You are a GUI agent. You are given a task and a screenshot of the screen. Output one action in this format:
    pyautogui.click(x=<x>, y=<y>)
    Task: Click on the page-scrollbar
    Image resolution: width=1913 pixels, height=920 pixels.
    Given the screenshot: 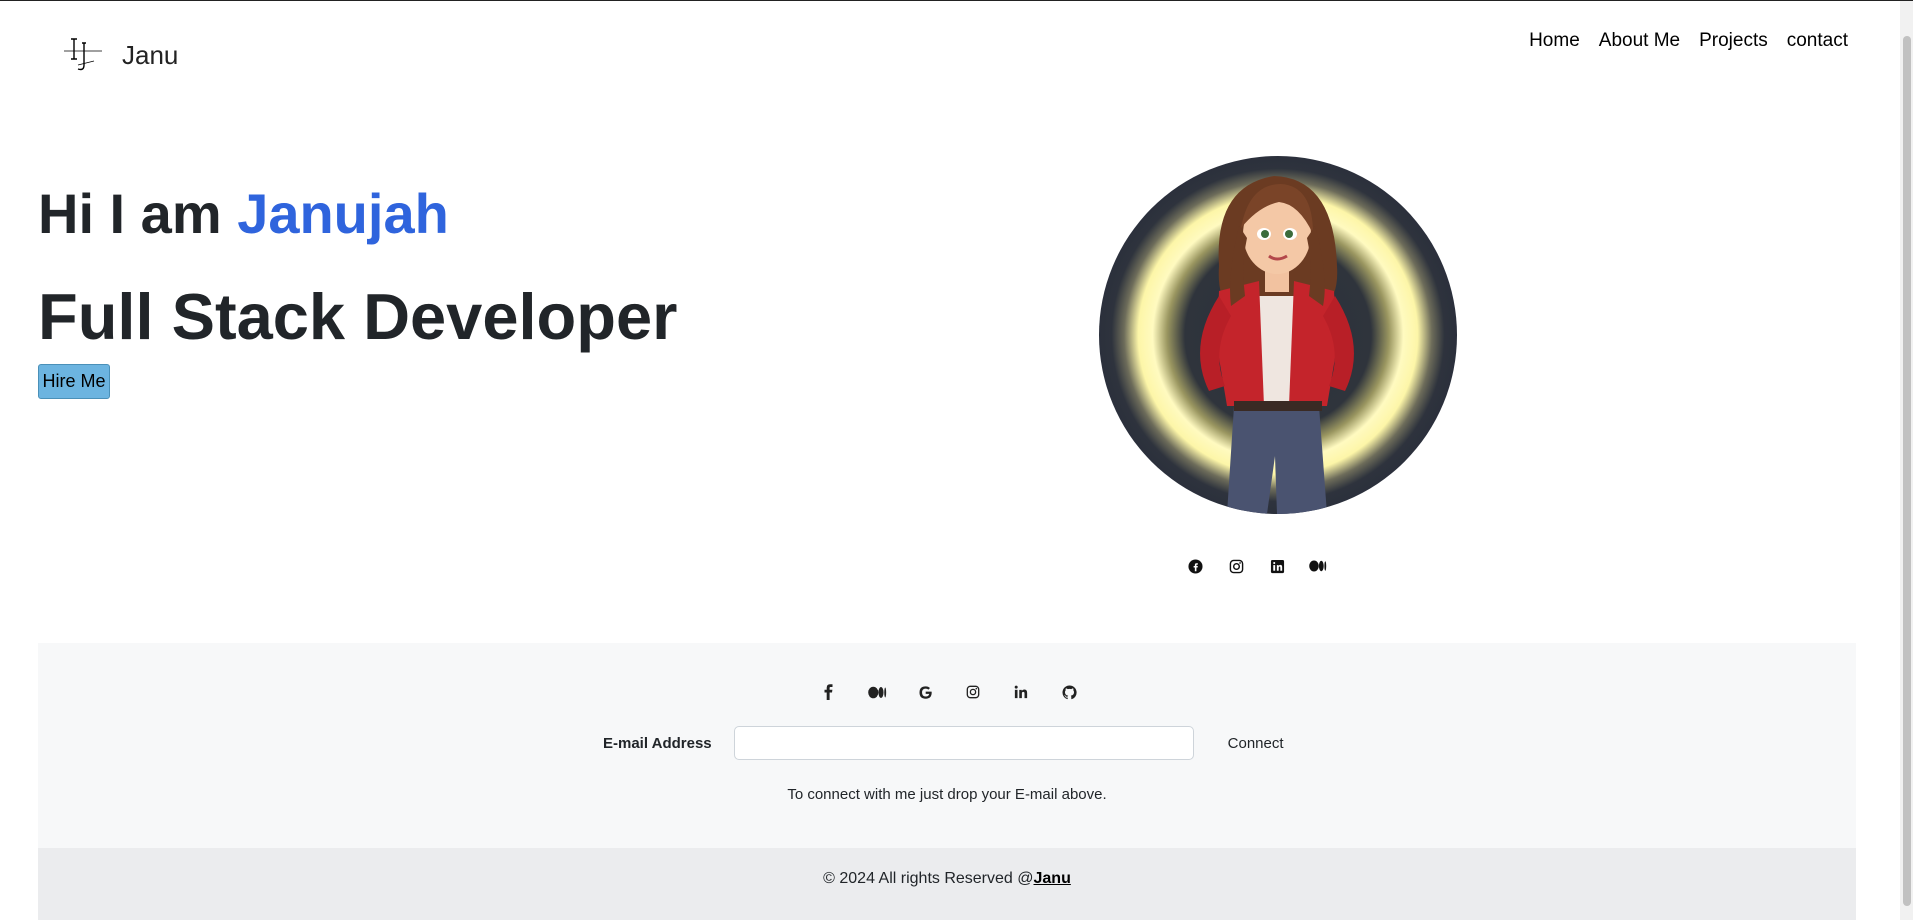 What is the action you would take?
    pyautogui.click(x=1906, y=460)
    